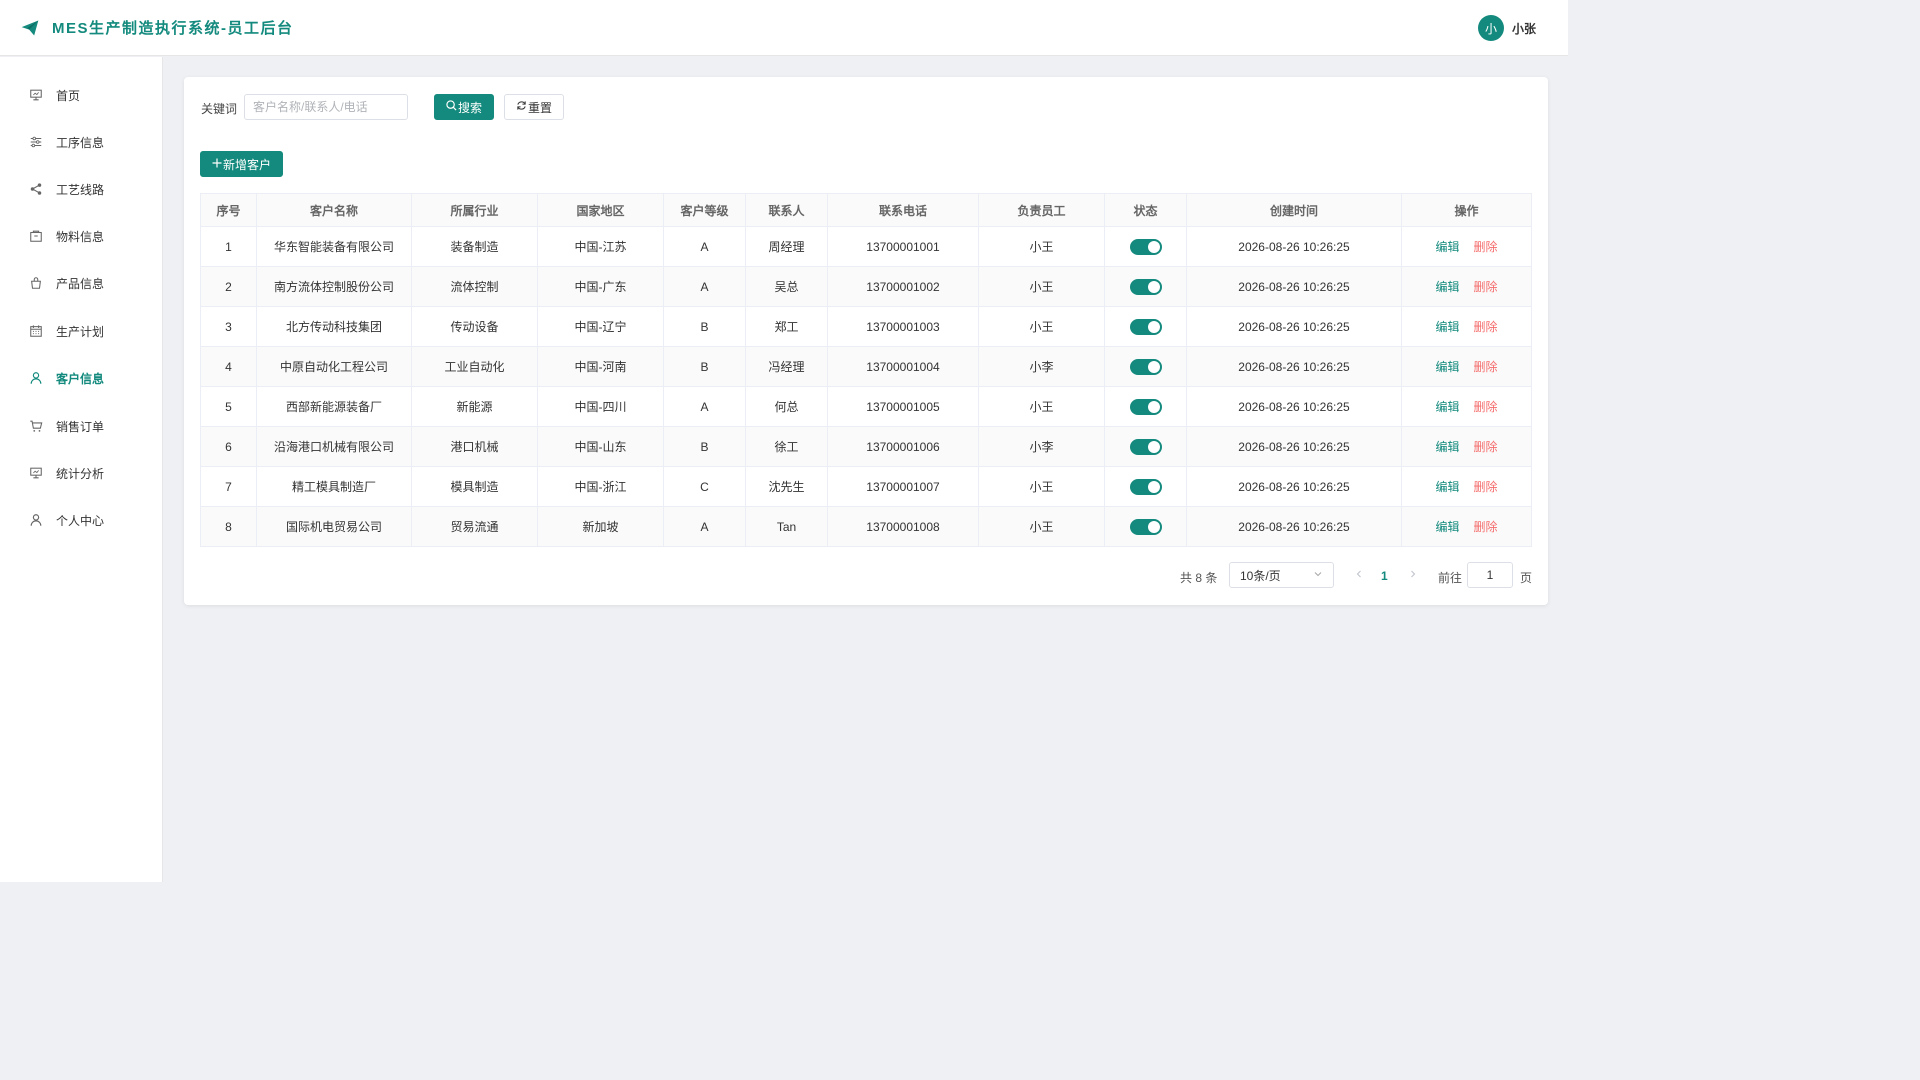  What do you see at coordinates (334, 446) in the screenshot?
I see `cell-name: 沿海港口机械有限公司` at bounding box center [334, 446].